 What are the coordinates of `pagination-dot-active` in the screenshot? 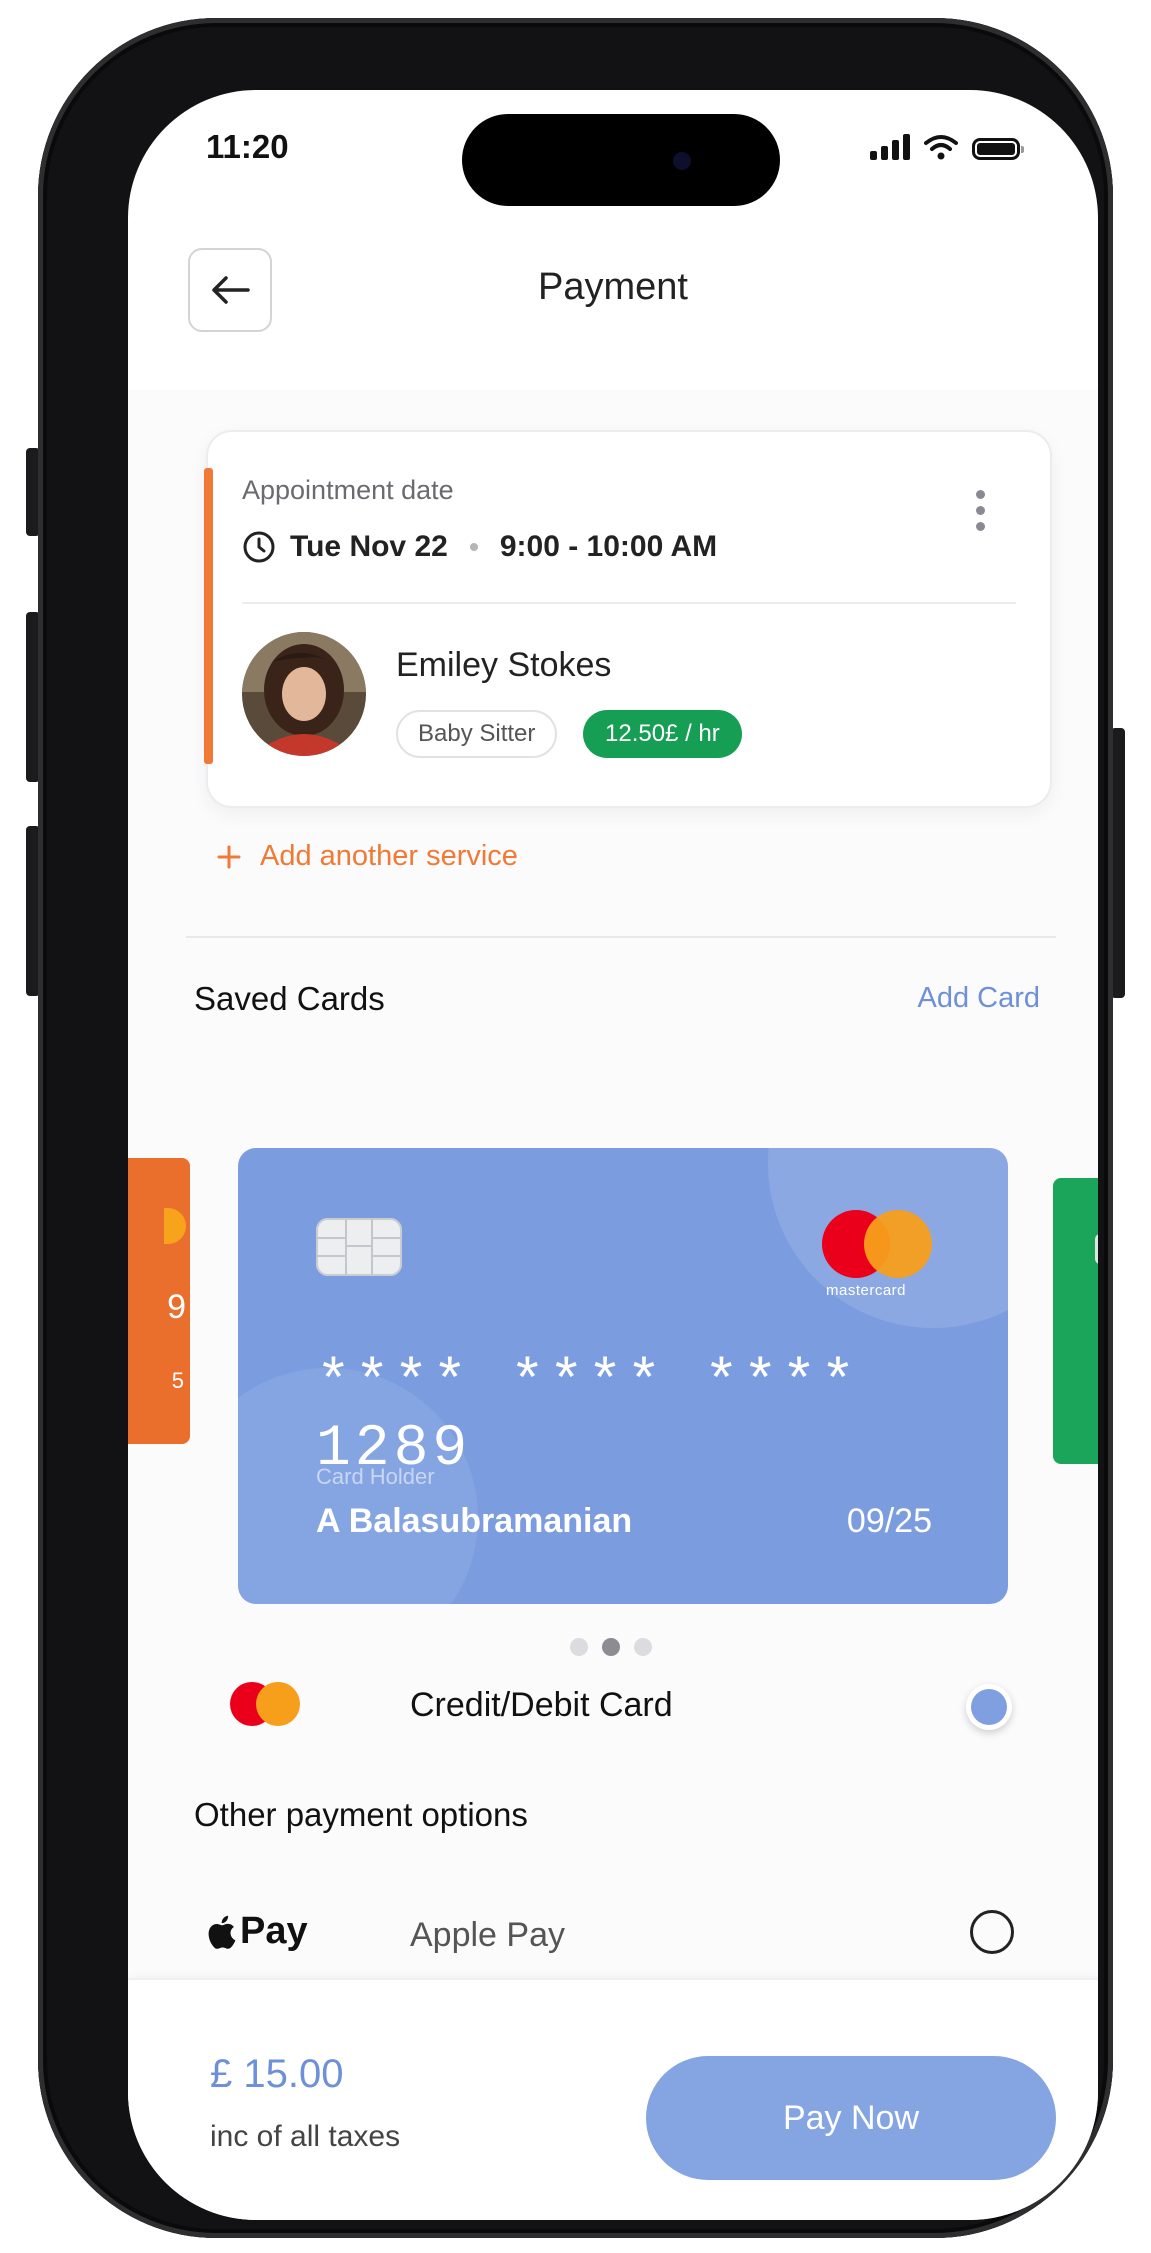 It's located at (611, 1647).